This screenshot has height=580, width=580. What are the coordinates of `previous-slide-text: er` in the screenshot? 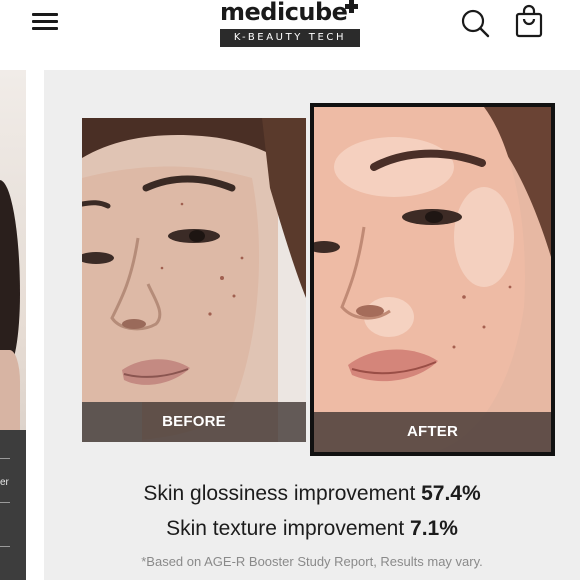 It's located at (4, 482).